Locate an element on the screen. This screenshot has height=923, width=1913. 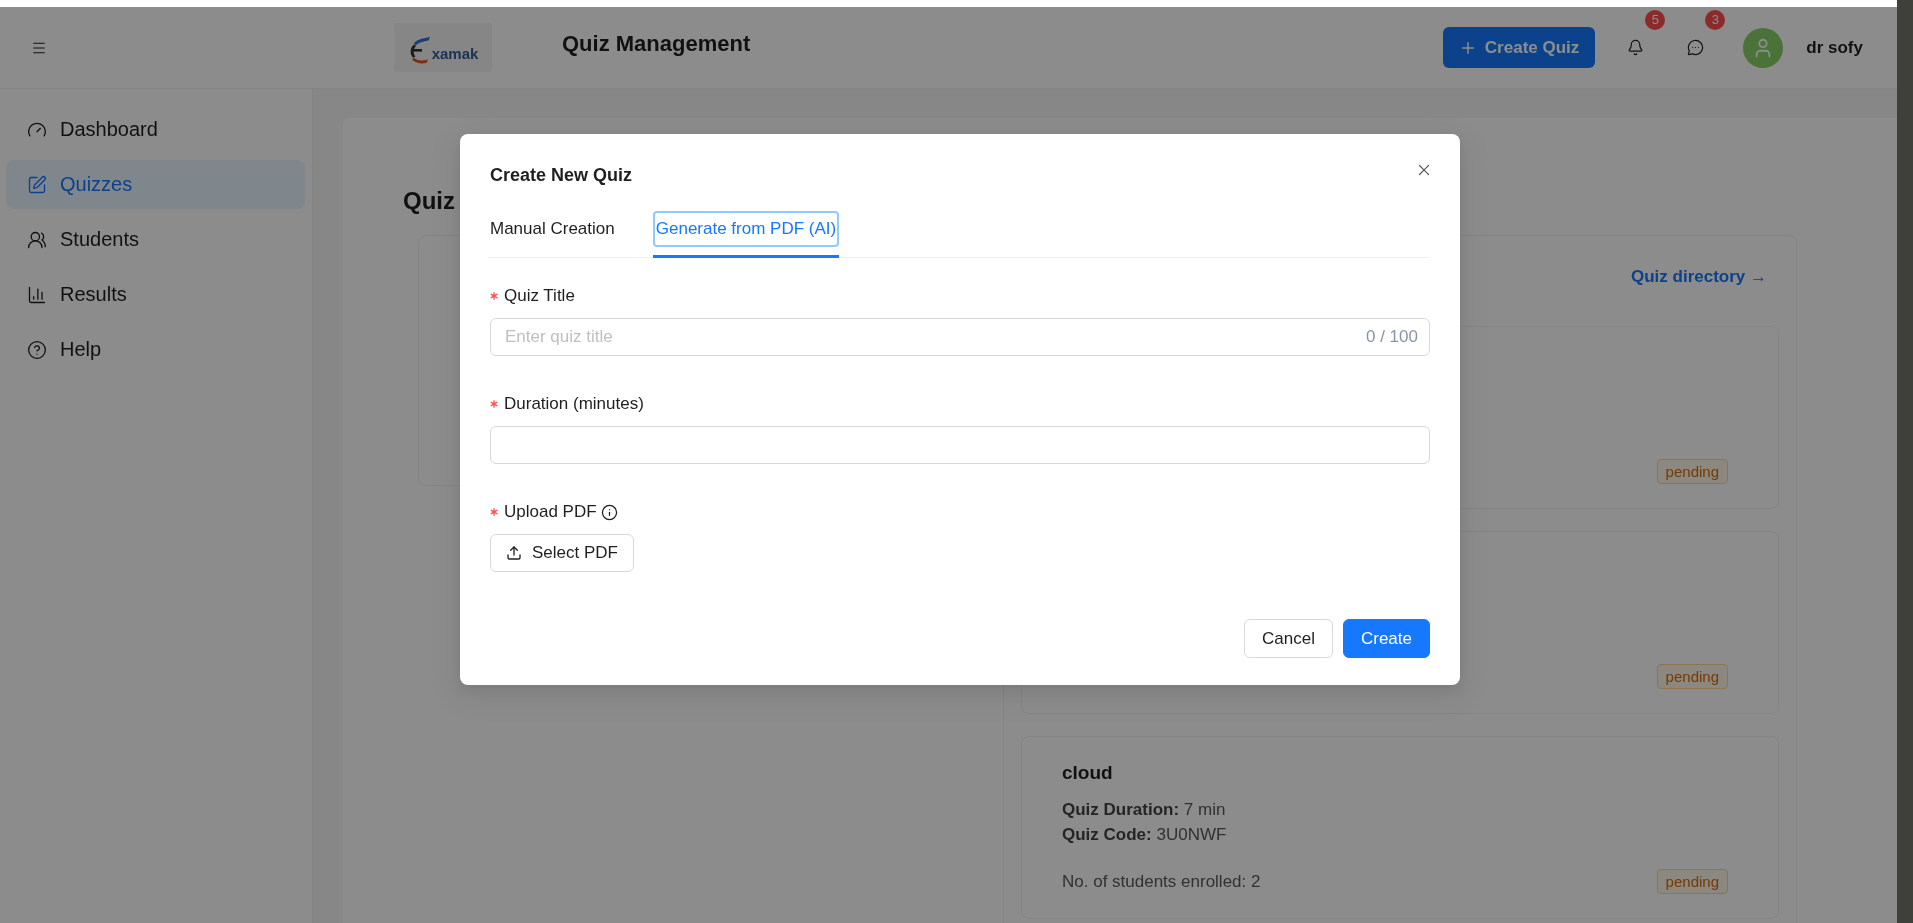
tab: Manual Creation is located at coordinates (552, 230).